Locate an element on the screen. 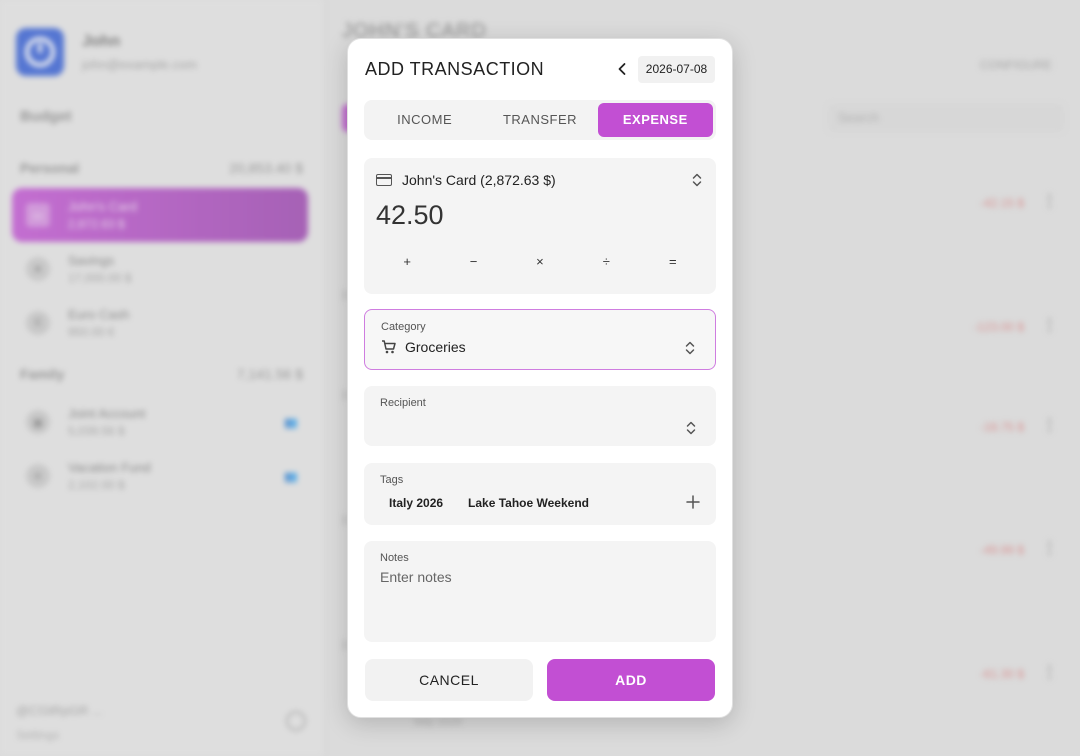 Image resolution: width=1080 pixels, height=756 pixels. cancel-button: CANCEL is located at coordinates (449, 680).